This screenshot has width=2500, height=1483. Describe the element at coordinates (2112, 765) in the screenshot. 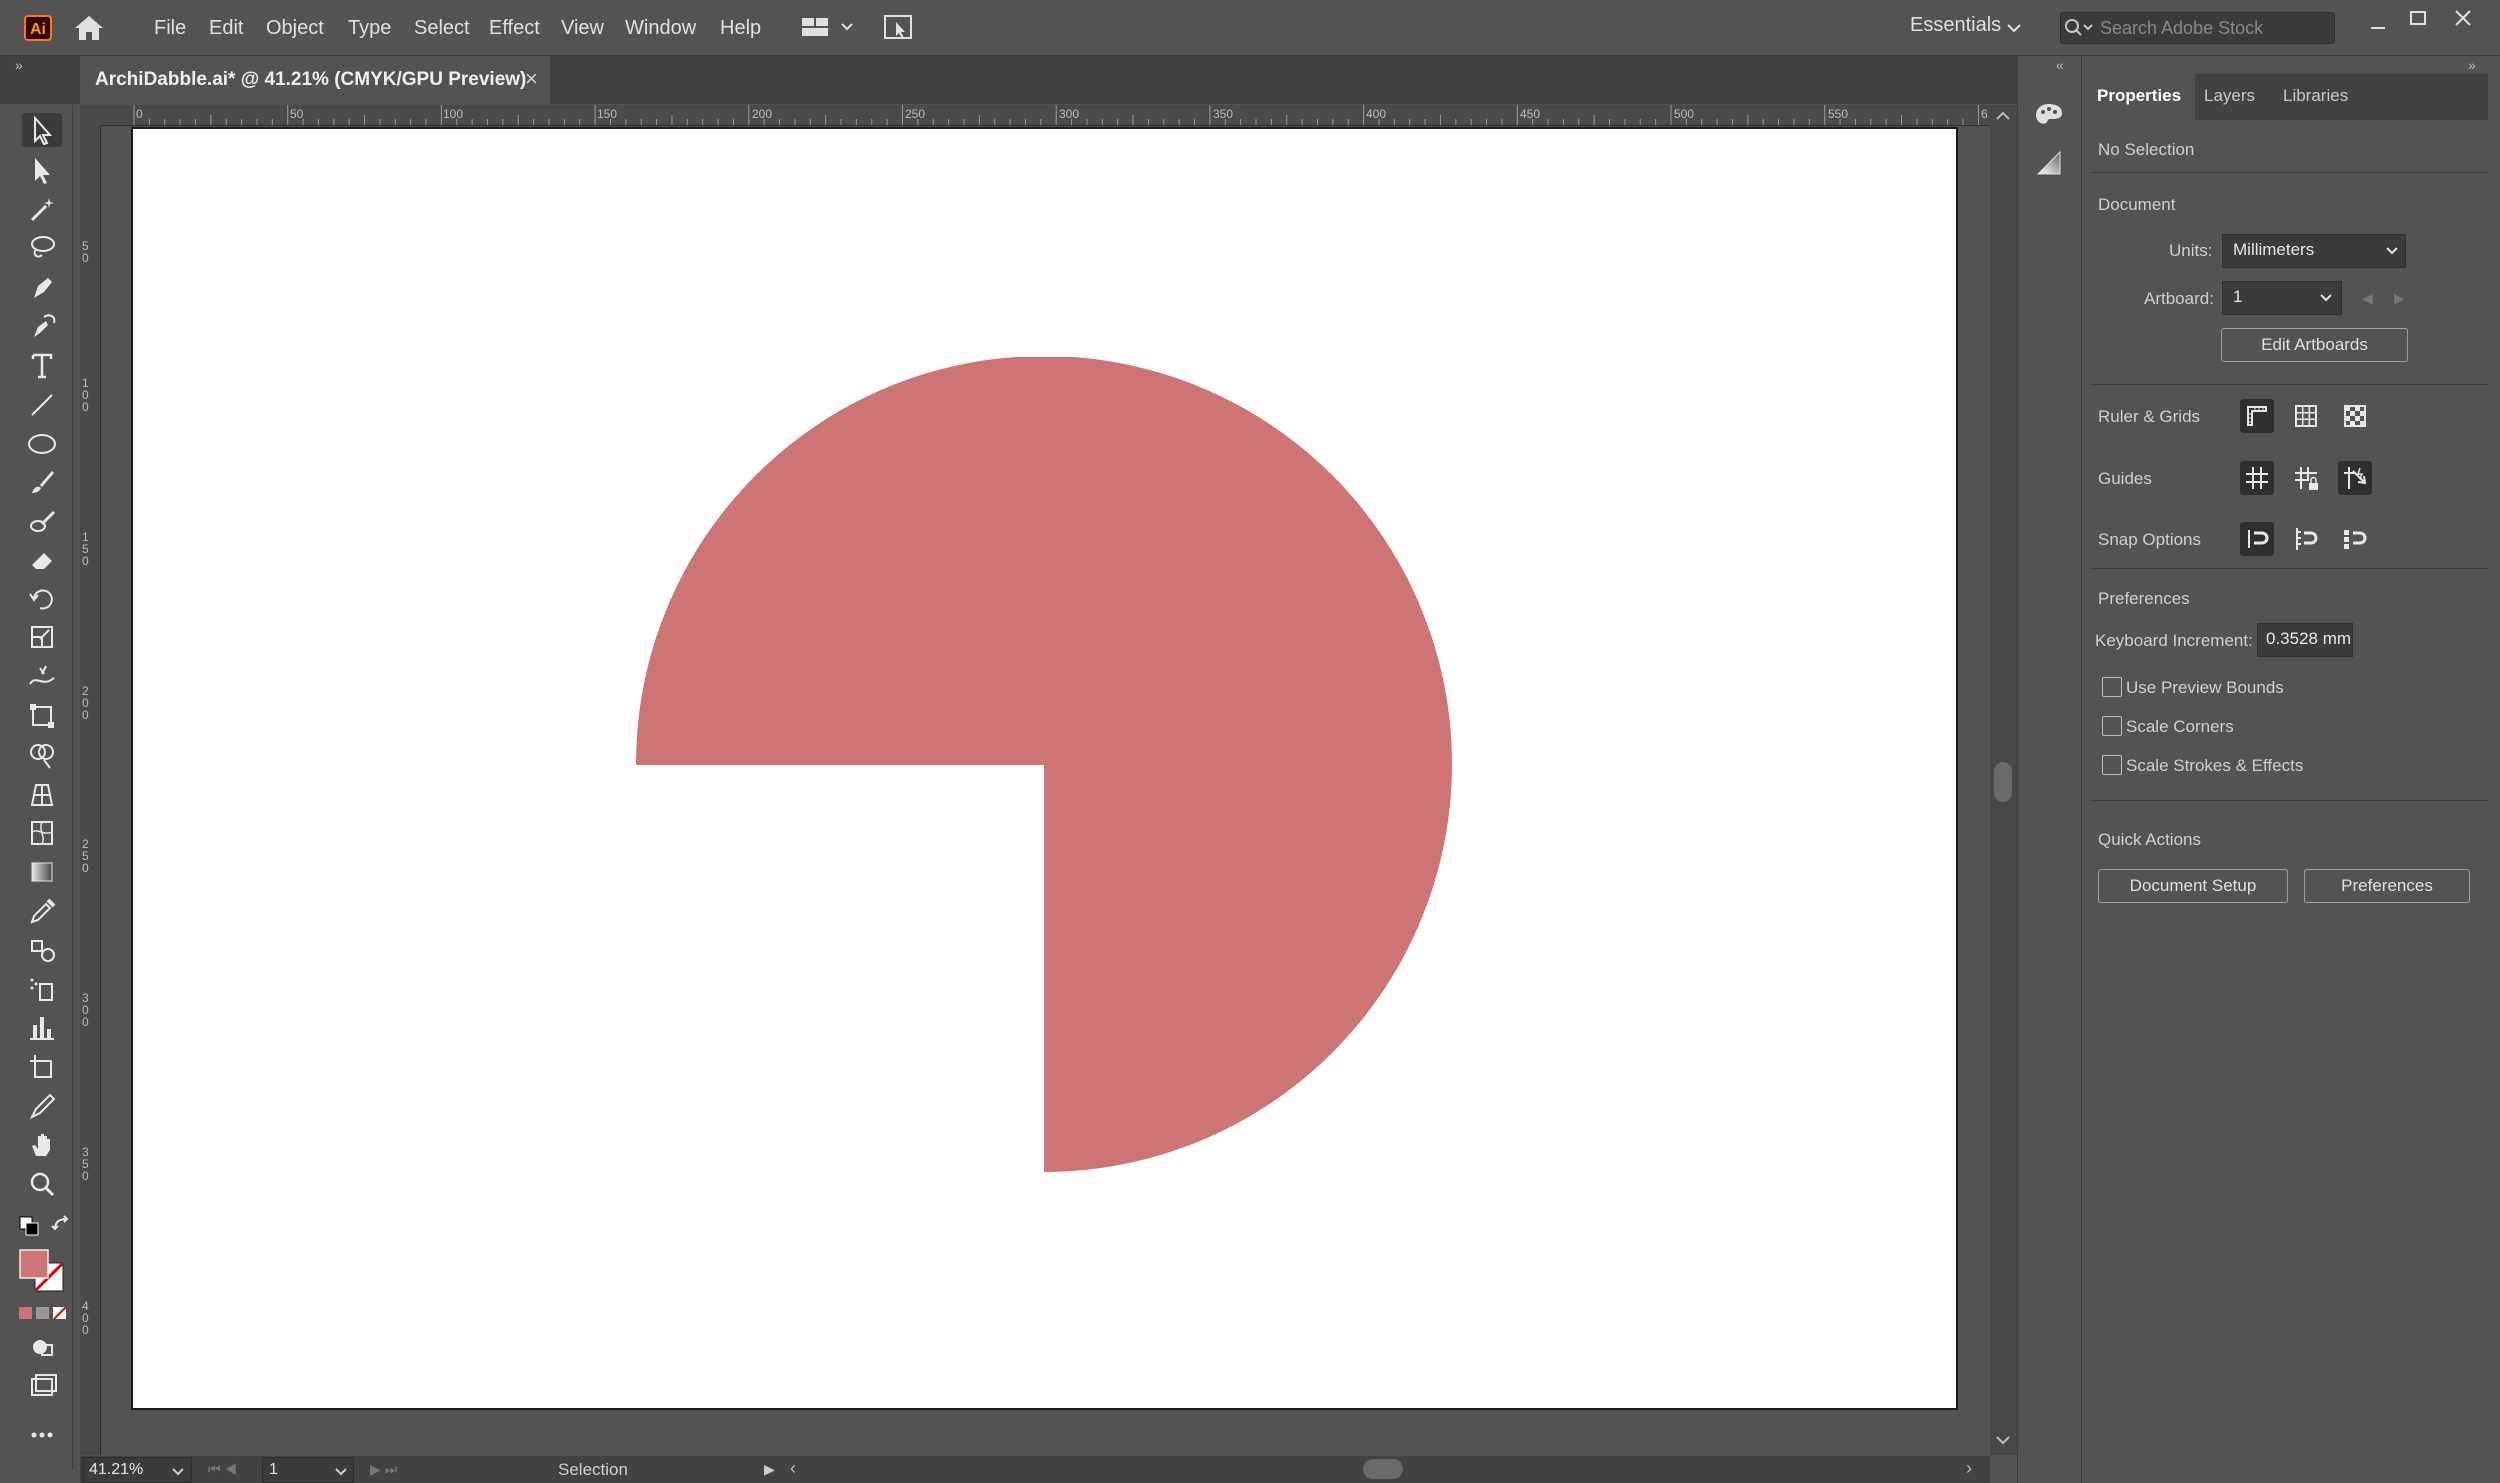

I see `scale-strokes-effects-checkbox` at that location.